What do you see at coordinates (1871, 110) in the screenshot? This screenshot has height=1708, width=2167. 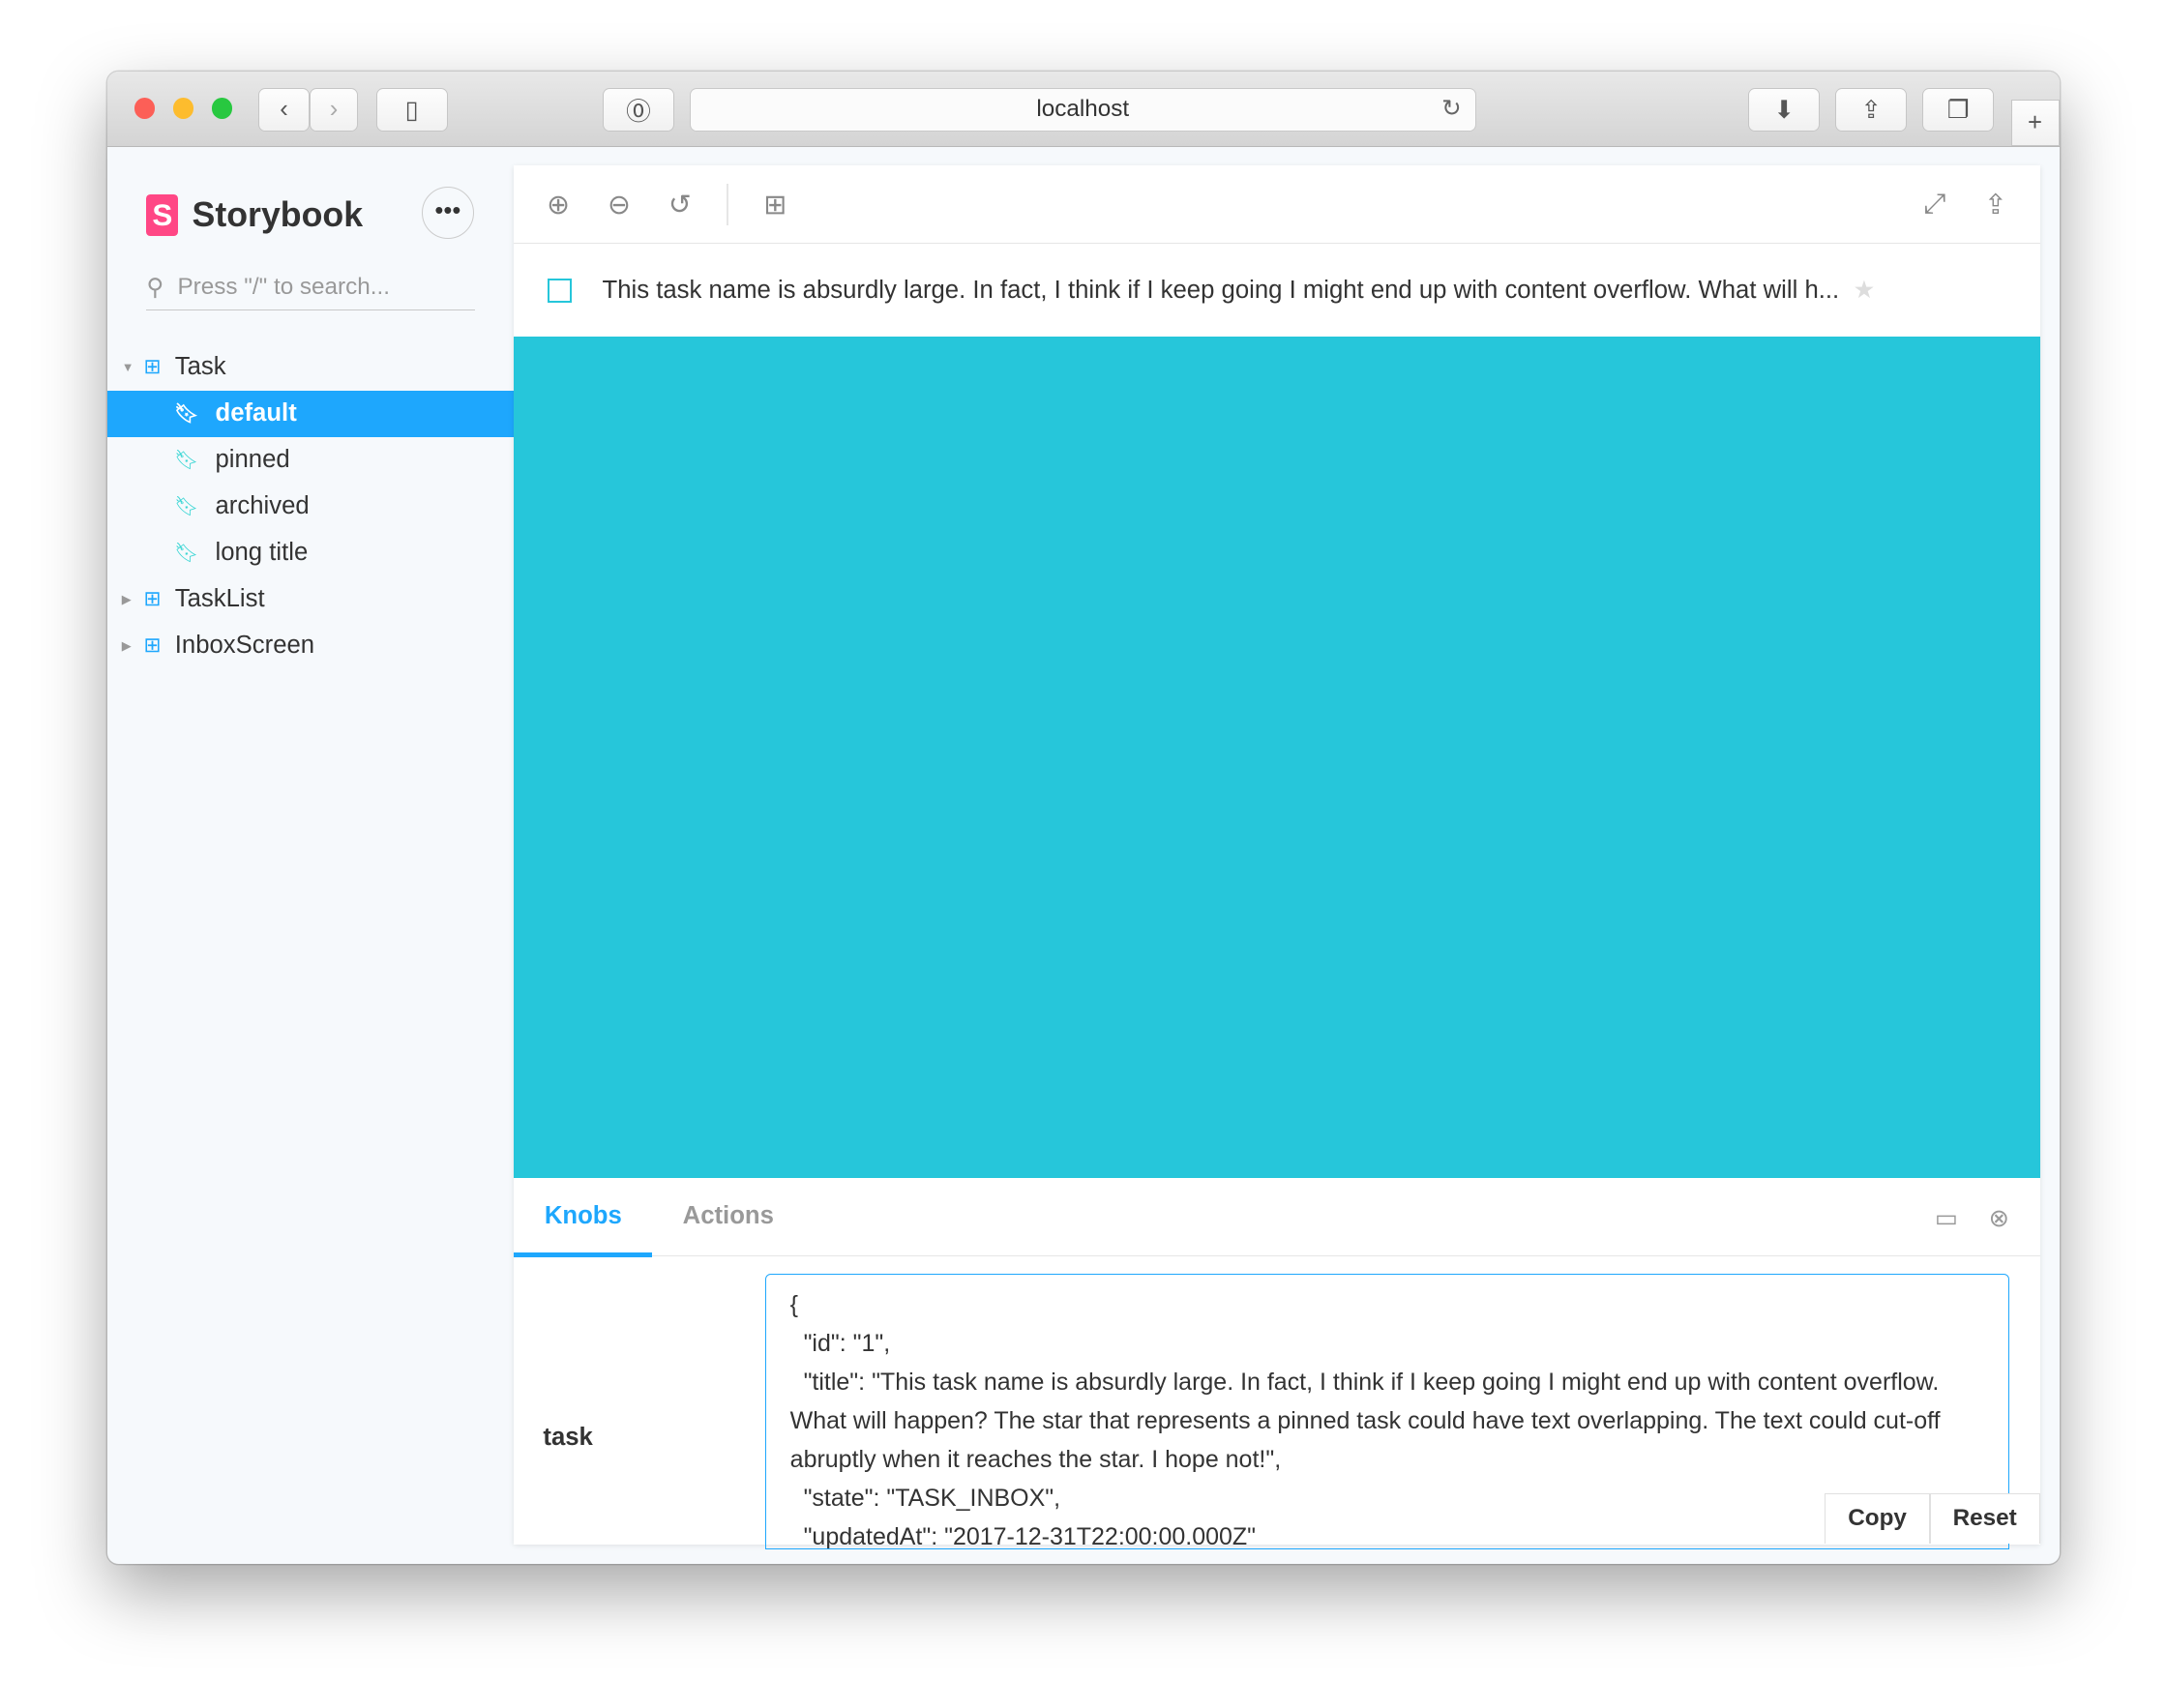 I see `share-icon: ⇪` at bounding box center [1871, 110].